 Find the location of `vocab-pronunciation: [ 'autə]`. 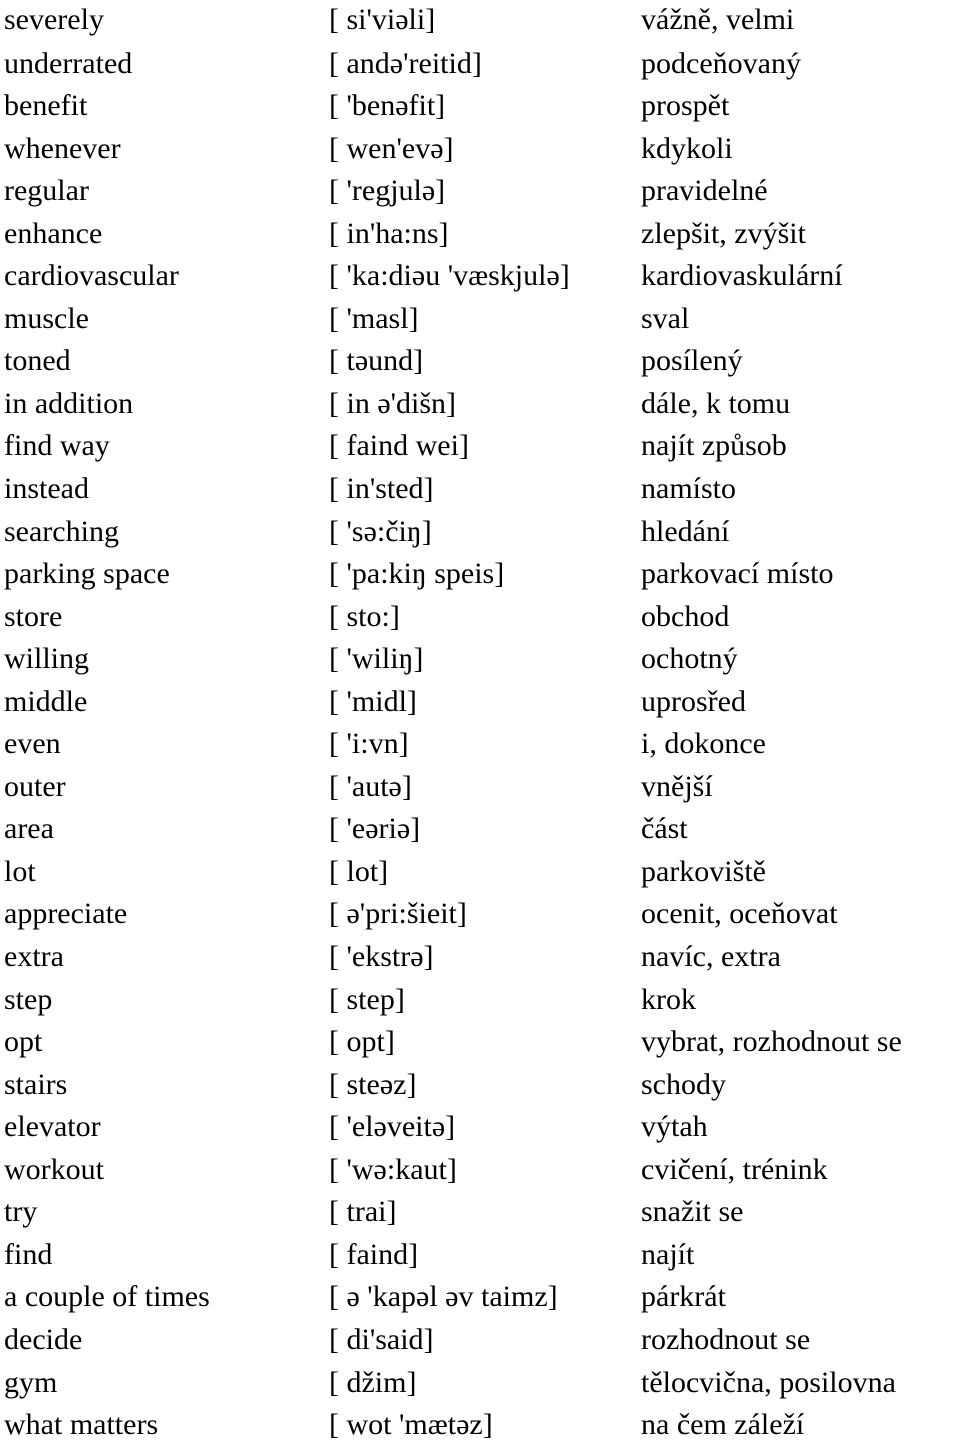

vocab-pronunciation: [ 'autə] is located at coordinates (370, 786).